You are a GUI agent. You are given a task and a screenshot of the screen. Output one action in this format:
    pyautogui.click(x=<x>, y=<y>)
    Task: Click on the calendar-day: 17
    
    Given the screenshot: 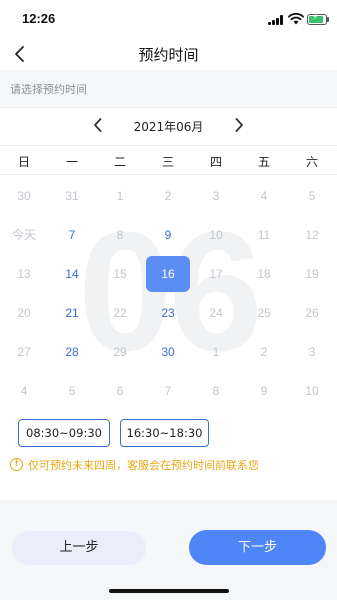 What is the action you would take?
    pyautogui.click(x=216, y=274)
    